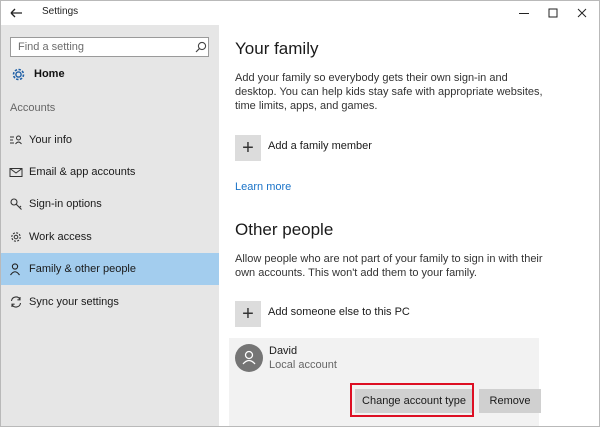  I want to click on title-bar: Settings, so click(300, 13).